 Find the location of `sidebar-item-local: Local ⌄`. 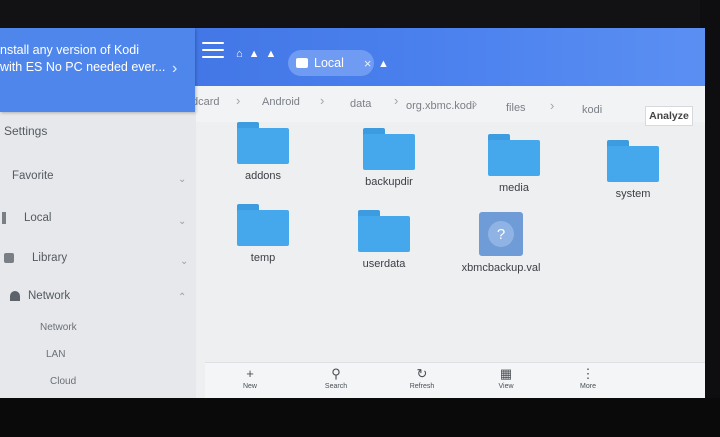

sidebar-item-local: Local ⌄ is located at coordinates (94, 219).